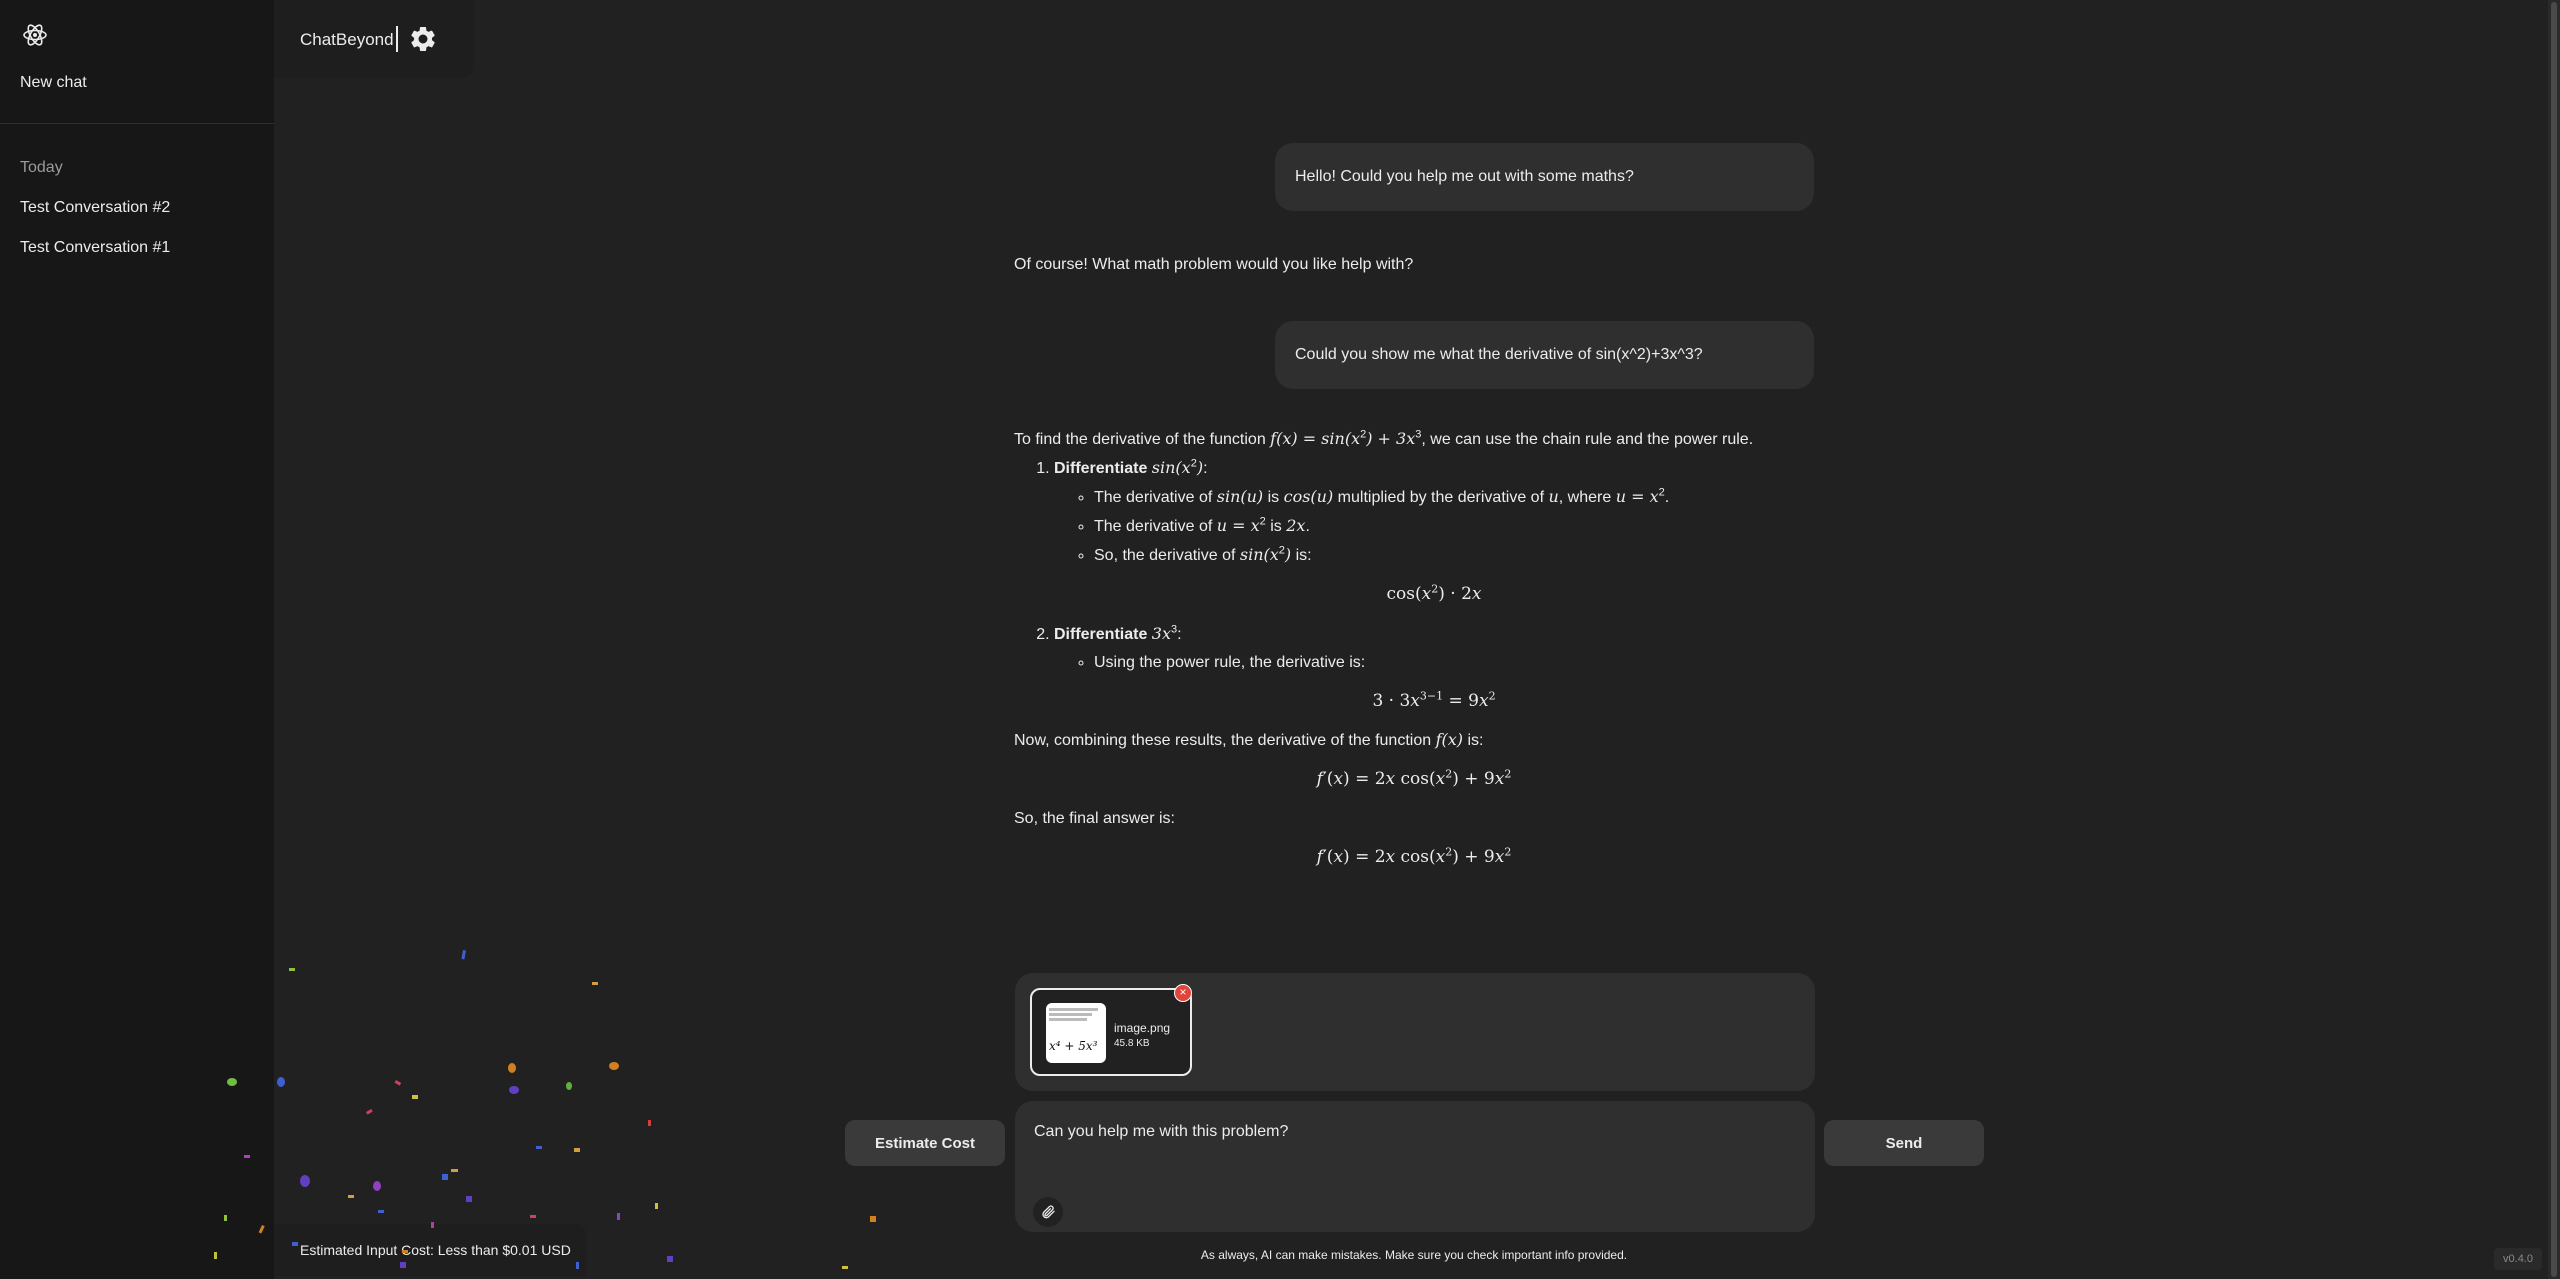 The image size is (2560, 1279). I want to click on scrollbar-thumb, so click(2554, 639).